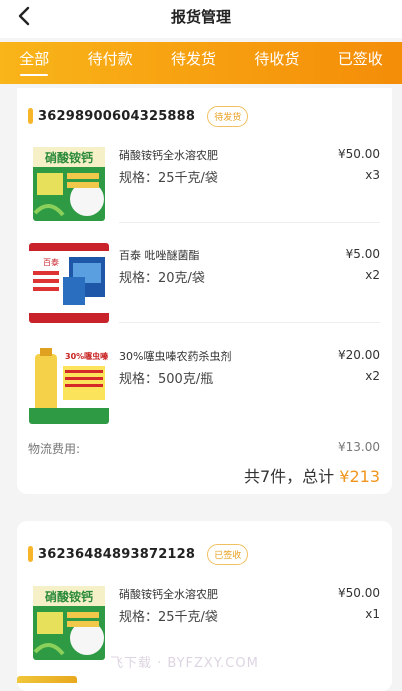  I want to click on order-header: 36298900604325888 待发货, so click(138, 116).